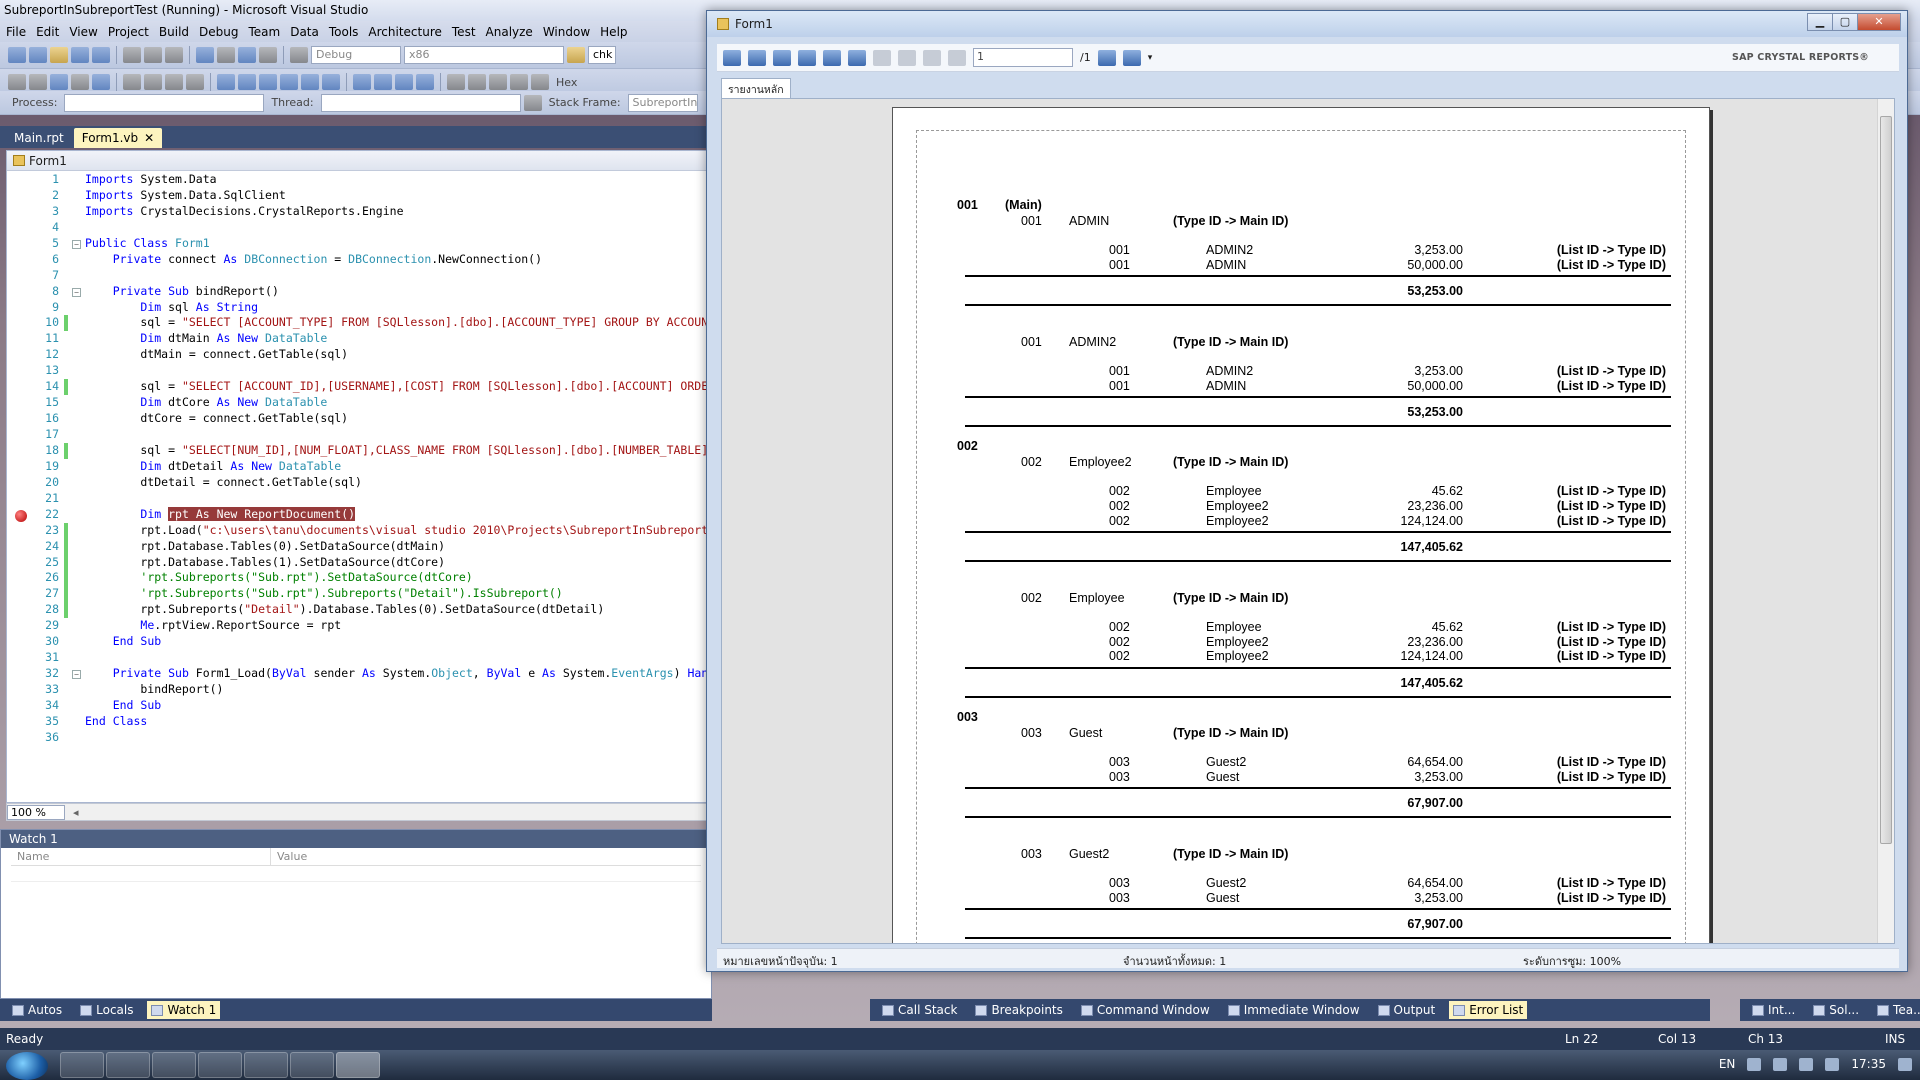 The height and width of the screenshot is (1080, 1920). Describe the element at coordinates (37, 1010) in the screenshot. I see `tool-tab-autos: Autos` at that location.